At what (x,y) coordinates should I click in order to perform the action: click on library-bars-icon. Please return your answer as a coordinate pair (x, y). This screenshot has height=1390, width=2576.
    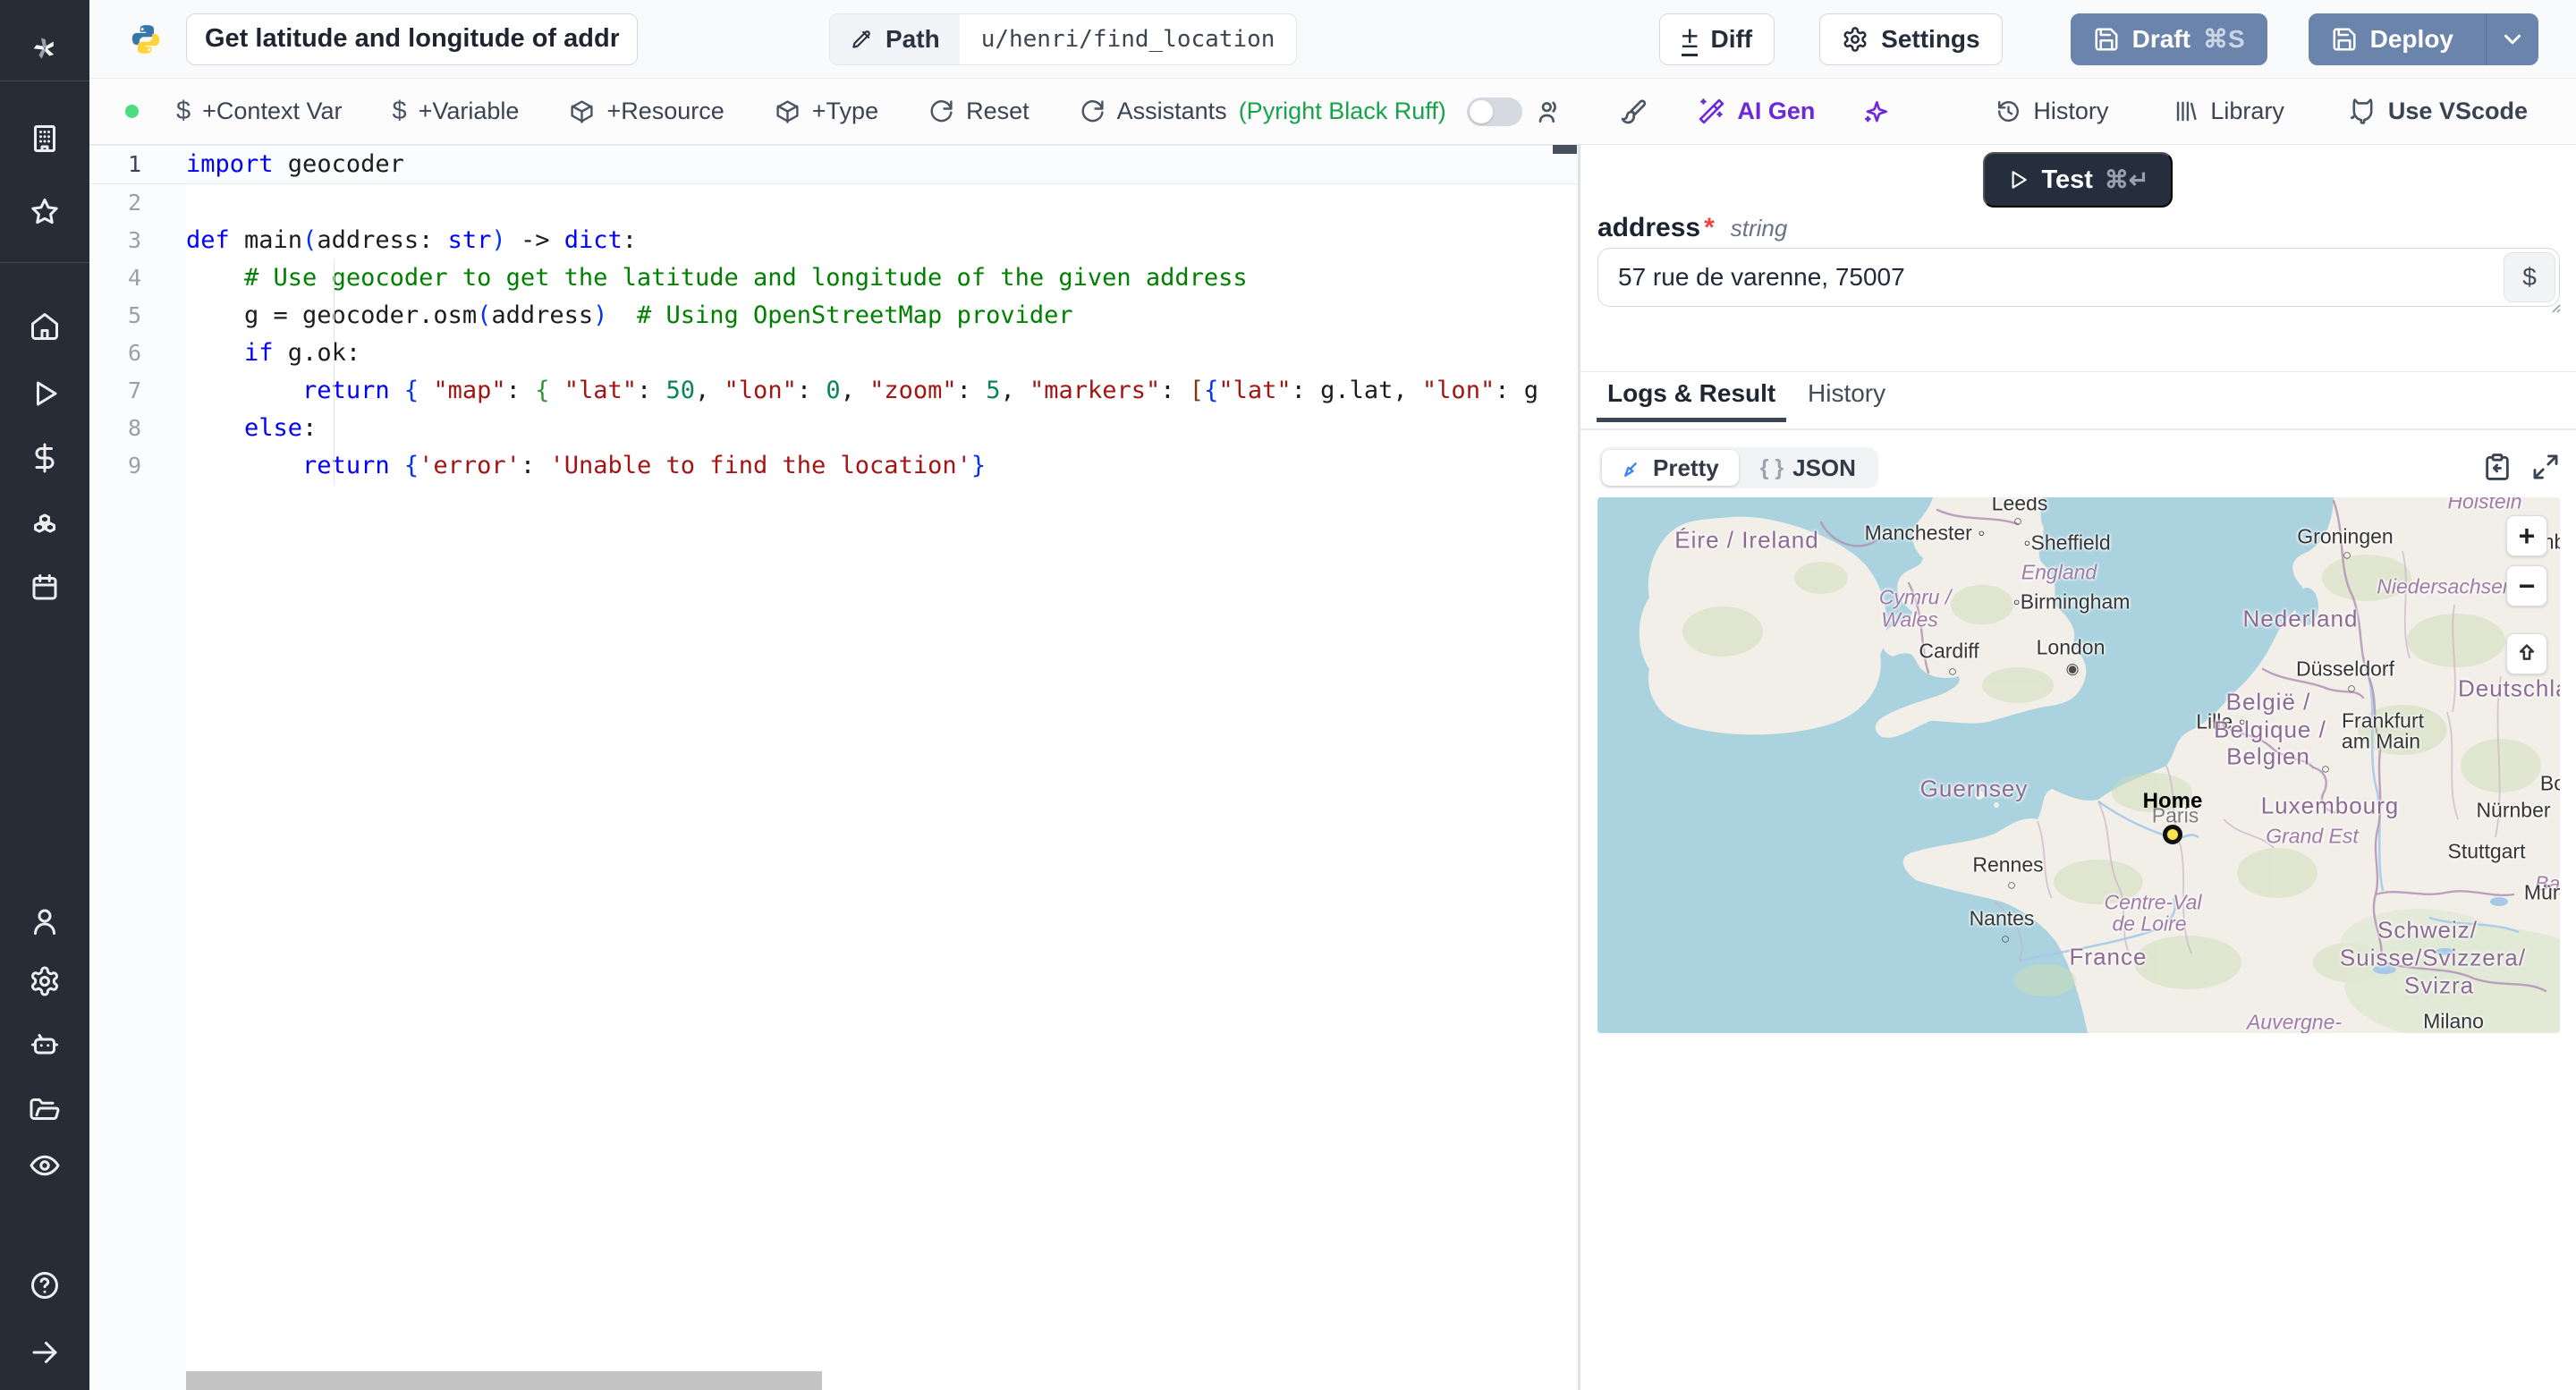
    Looking at the image, I should click on (2186, 111).